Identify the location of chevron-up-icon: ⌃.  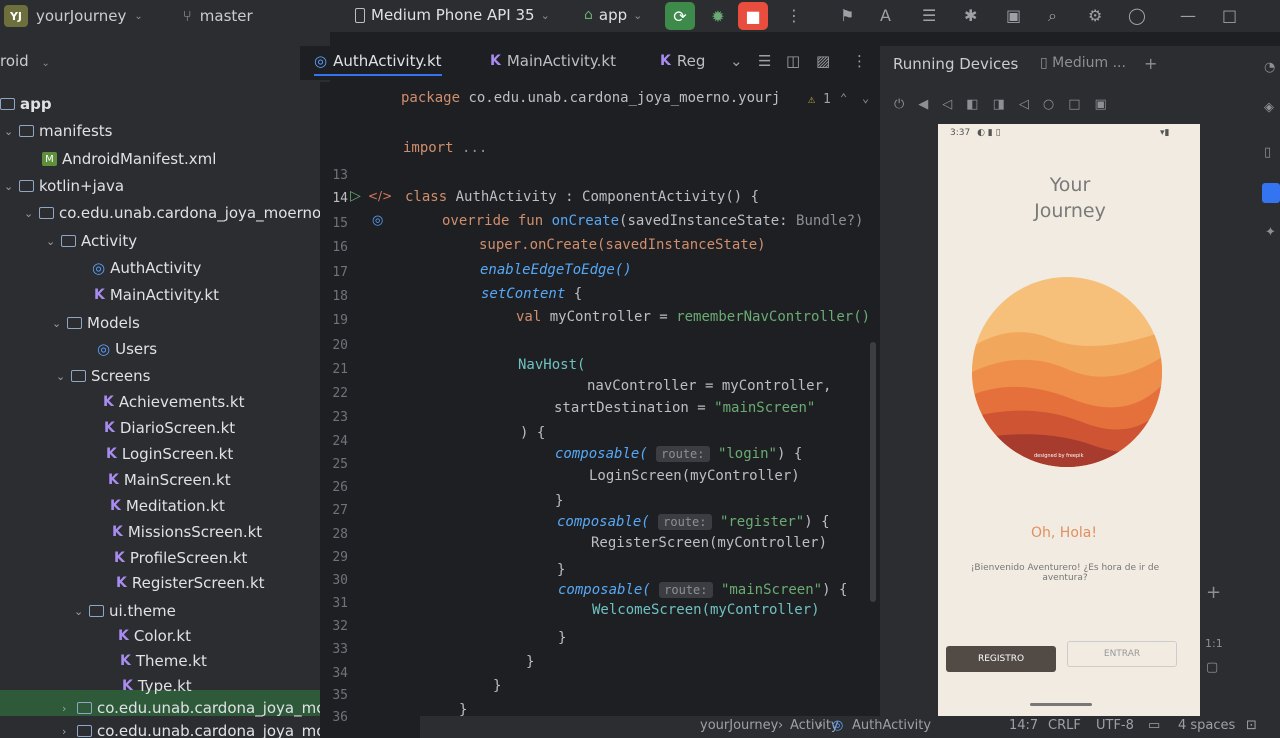
(843, 98).